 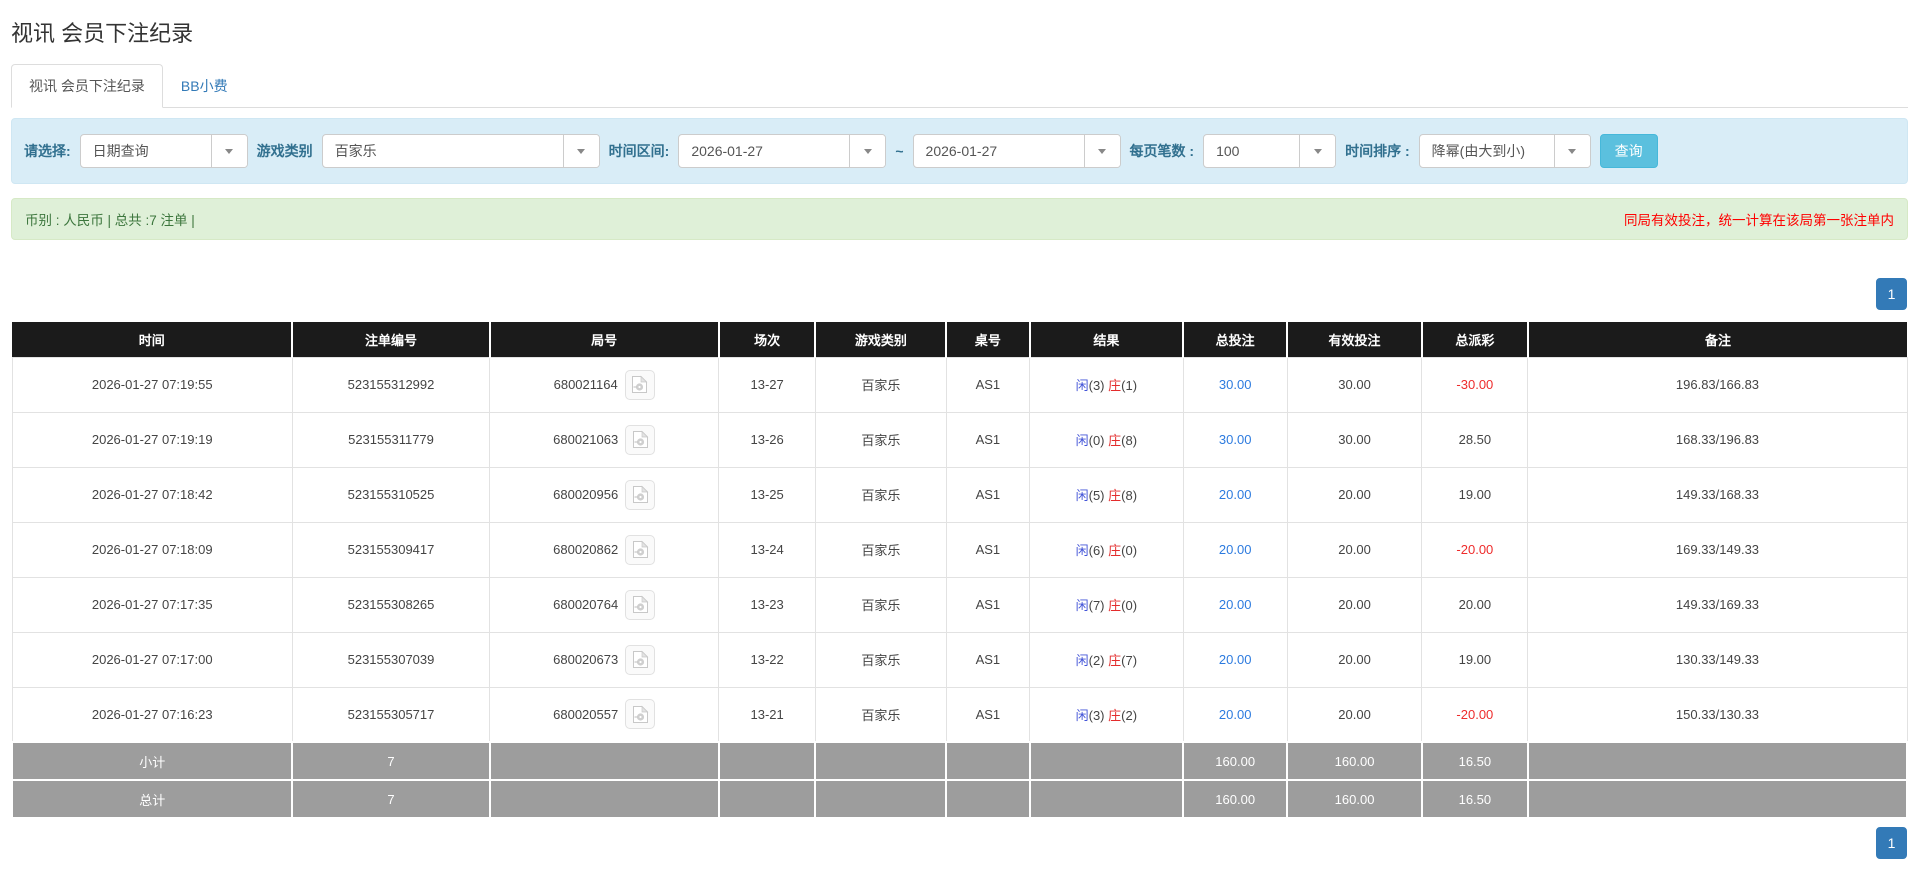 What do you see at coordinates (1106, 339) in the screenshot?
I see `column-header: 结果` at bounding box center [1106, 339].